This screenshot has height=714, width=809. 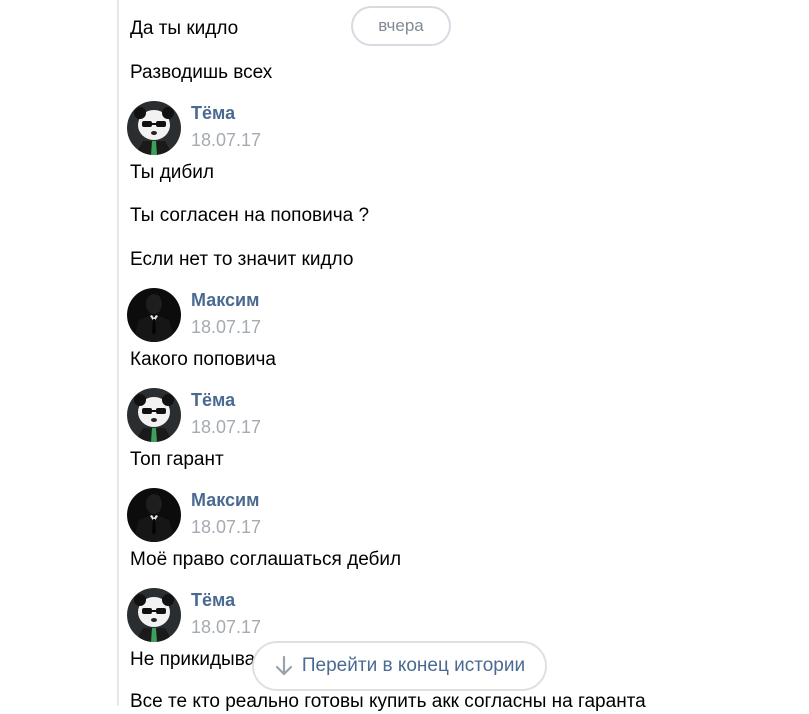 I want to click on jump-to-end-label: Перейти в конец истории, so click(x=413, y=665).